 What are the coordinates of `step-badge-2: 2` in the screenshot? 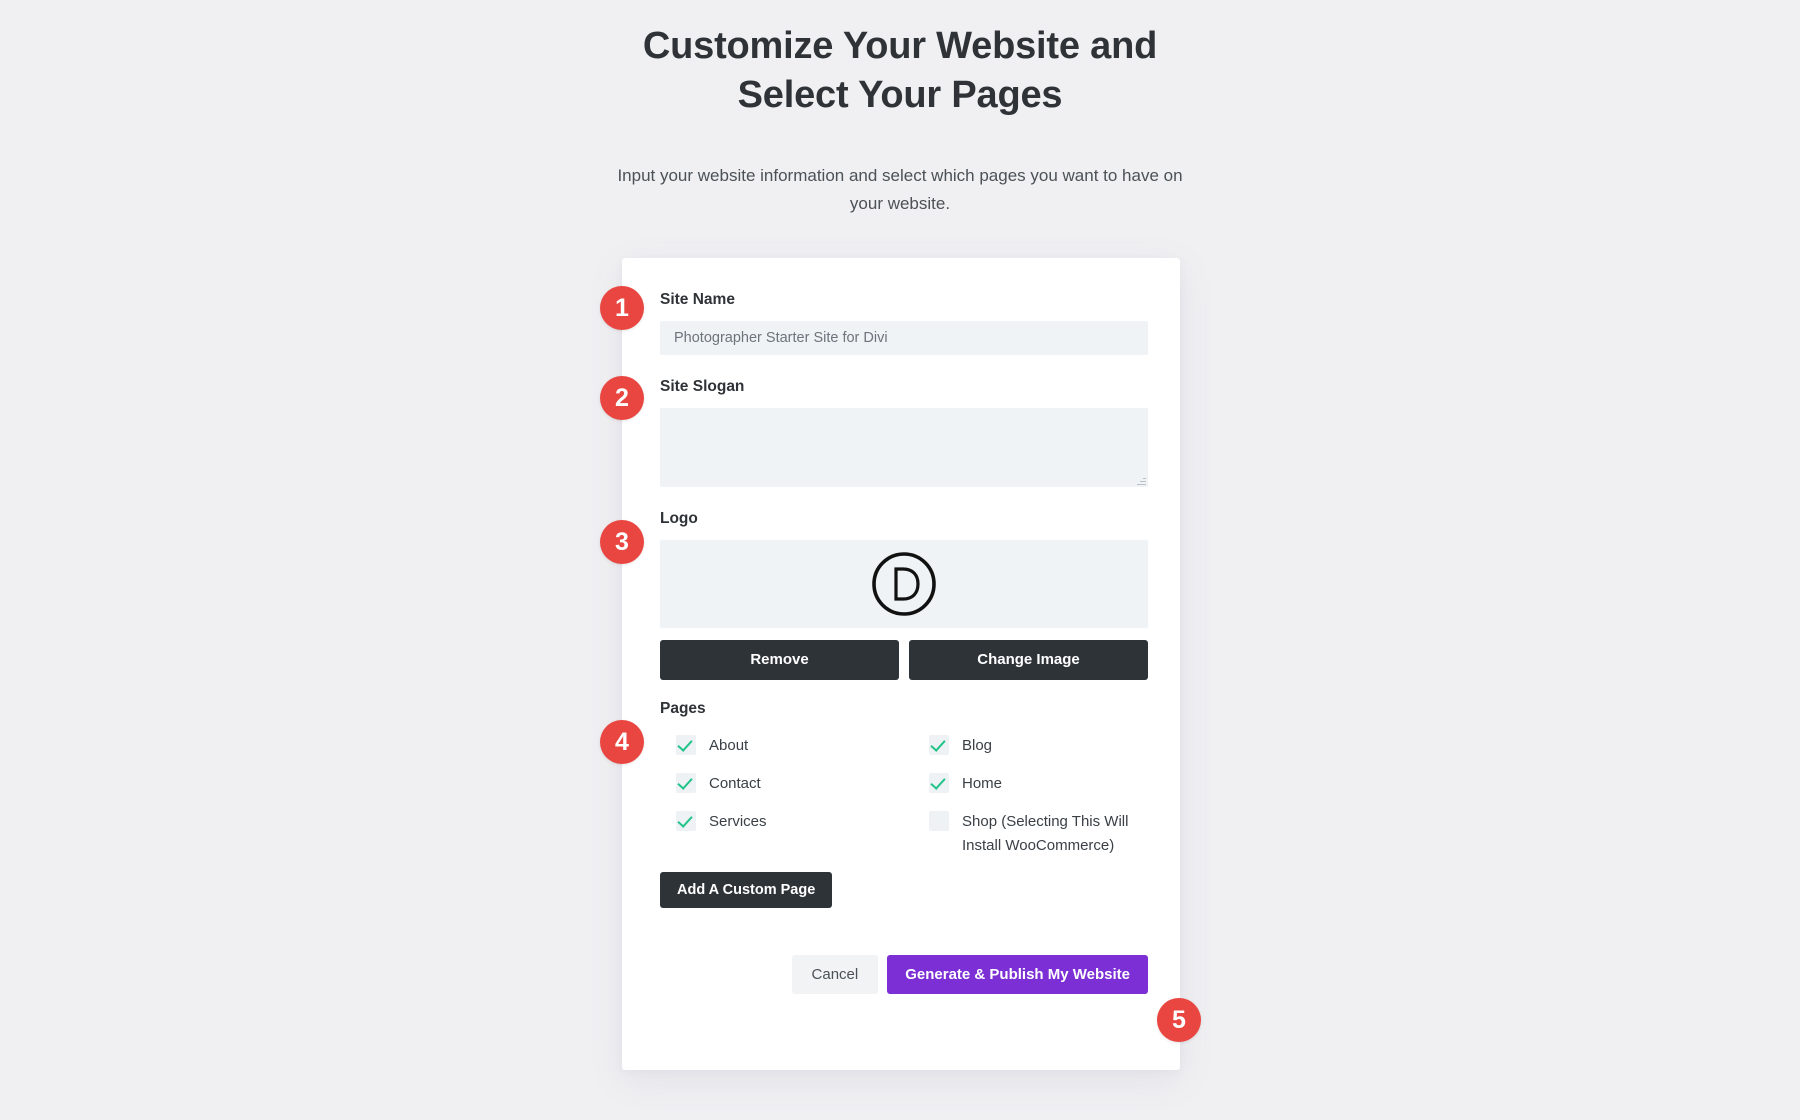 It's located at (622, 398).